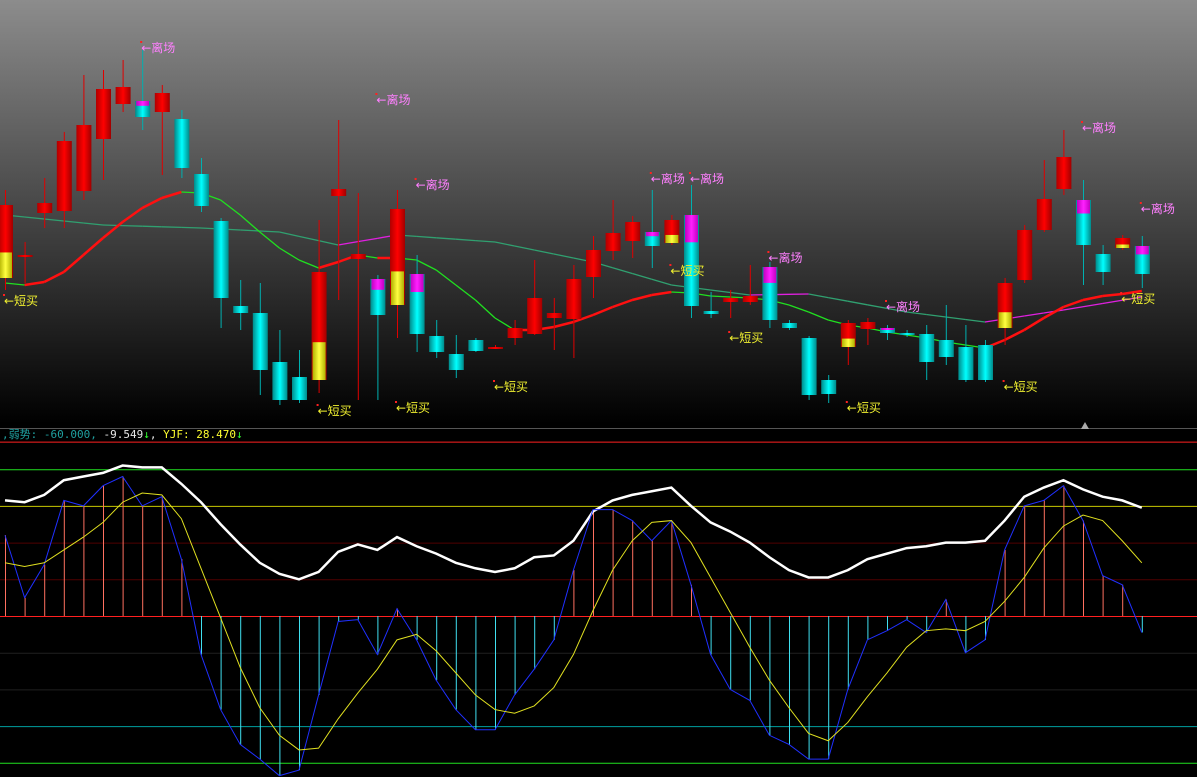 This screenshot has height=777, width=1197. Describe the element at coordinates (196, 434) in the screenshot. I see `yjf-value-label: YJF: 28.470` at that location.